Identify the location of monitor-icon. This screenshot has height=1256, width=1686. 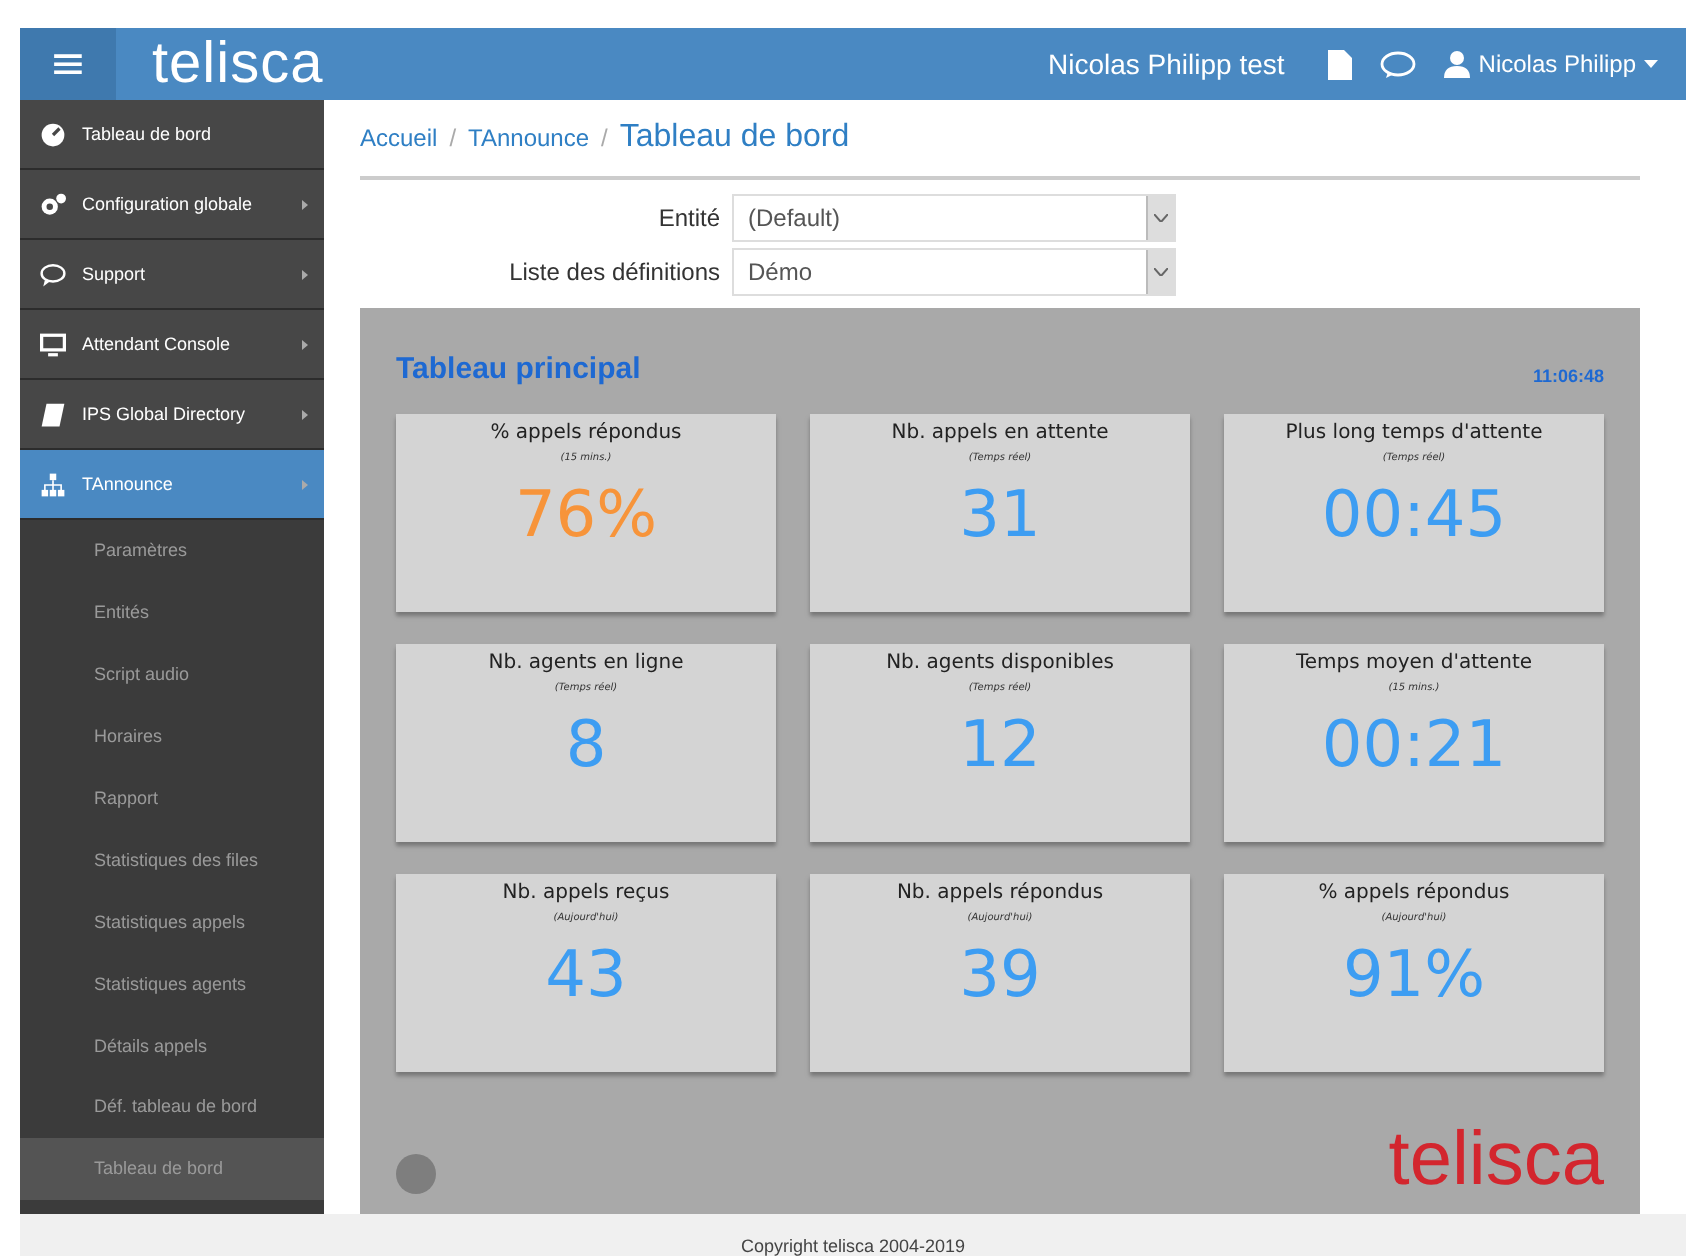
(53, 344).